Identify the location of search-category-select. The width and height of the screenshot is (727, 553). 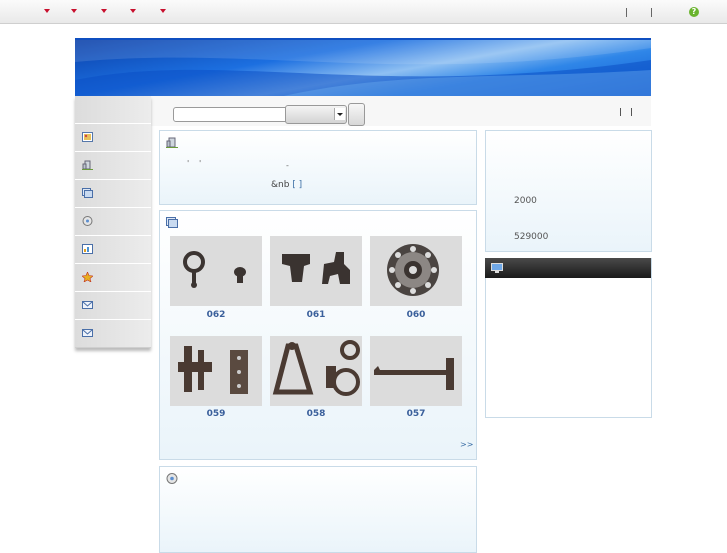
(316, 114).